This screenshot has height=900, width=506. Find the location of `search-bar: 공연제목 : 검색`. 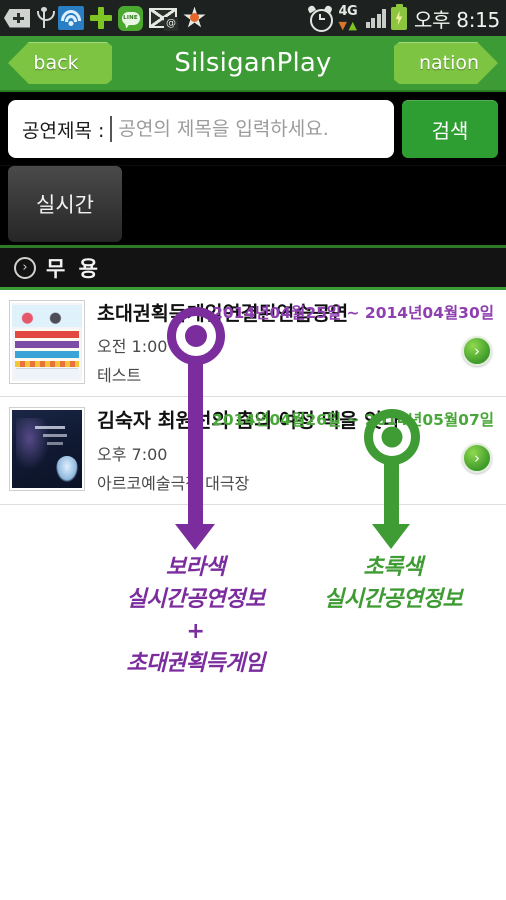

search-bar: 공연제목 : 검색 is located at coordinates (253, 129).